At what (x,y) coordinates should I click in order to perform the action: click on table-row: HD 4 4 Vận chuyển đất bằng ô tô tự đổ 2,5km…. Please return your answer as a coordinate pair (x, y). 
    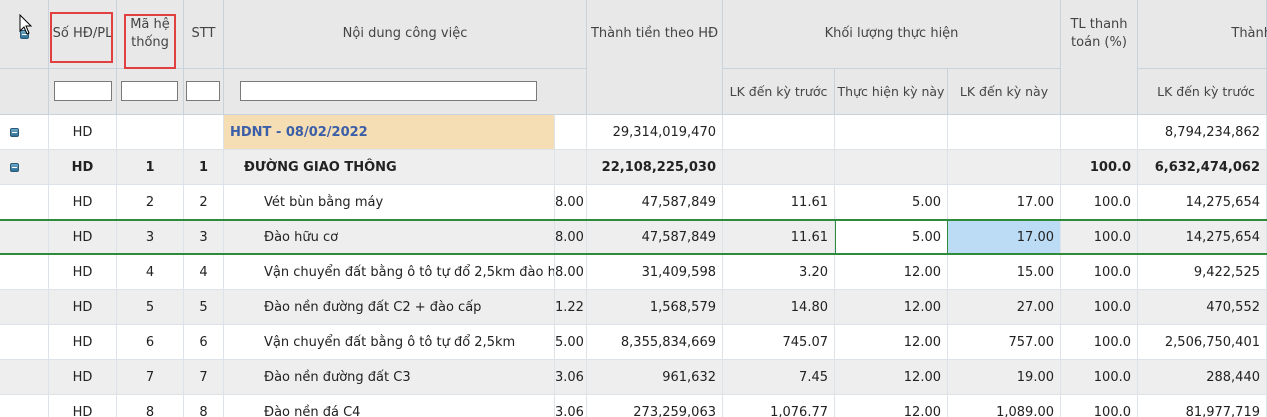
    Looking at the image, I should click on (633, 272).